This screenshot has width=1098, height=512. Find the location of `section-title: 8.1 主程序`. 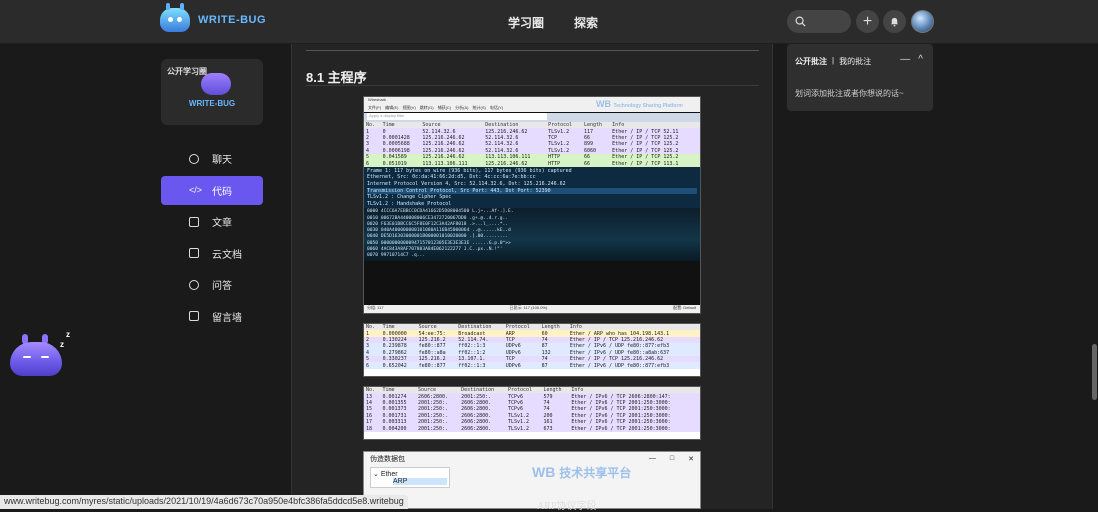

section-title: 8.1 主程序 is located at coordinates (336, 77).